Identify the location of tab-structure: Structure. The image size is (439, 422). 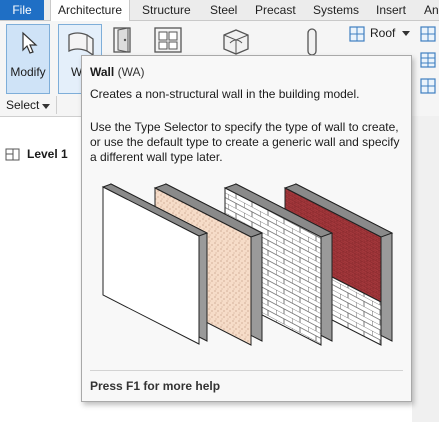
(166, 10).